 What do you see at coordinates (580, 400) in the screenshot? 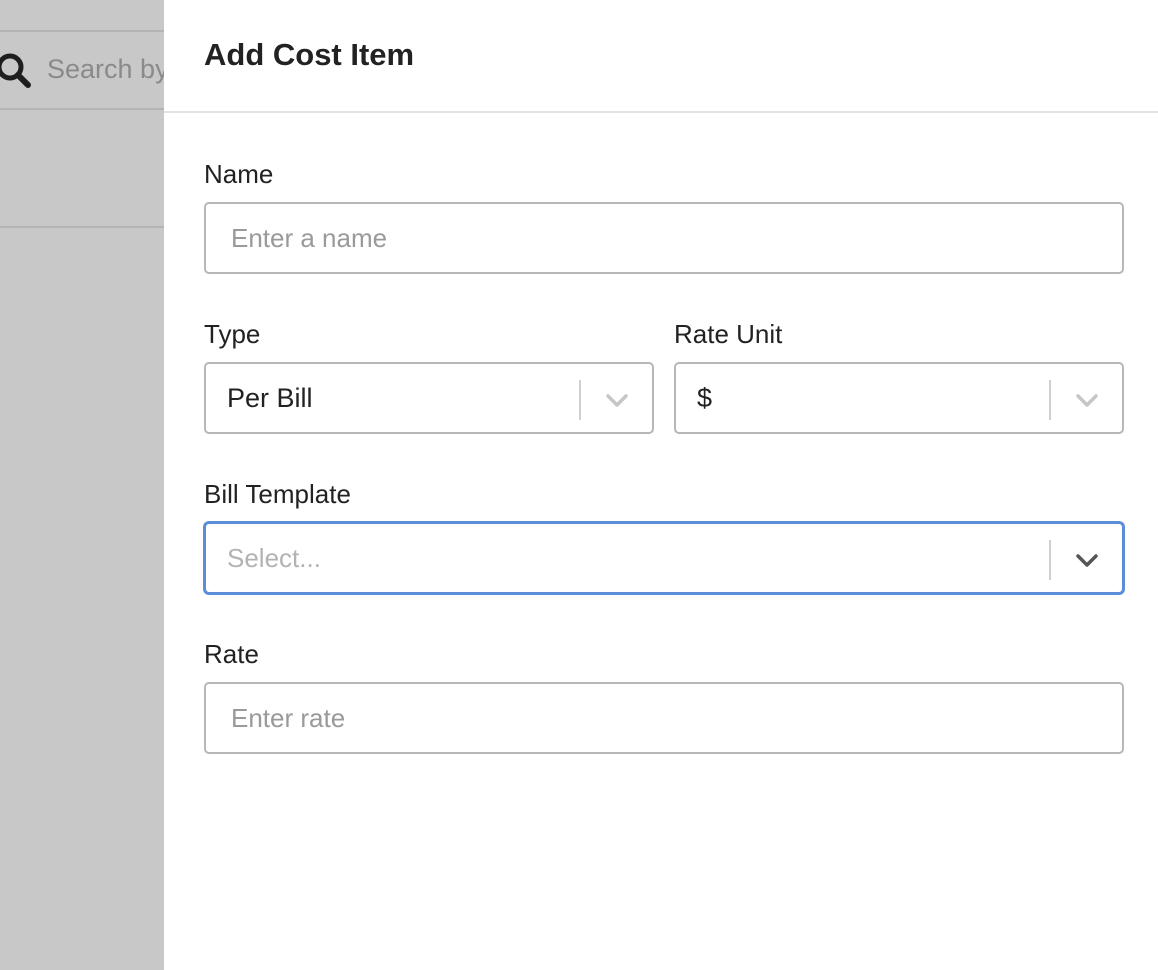
I see `type-select-separator` at bounding box center [580, 400].